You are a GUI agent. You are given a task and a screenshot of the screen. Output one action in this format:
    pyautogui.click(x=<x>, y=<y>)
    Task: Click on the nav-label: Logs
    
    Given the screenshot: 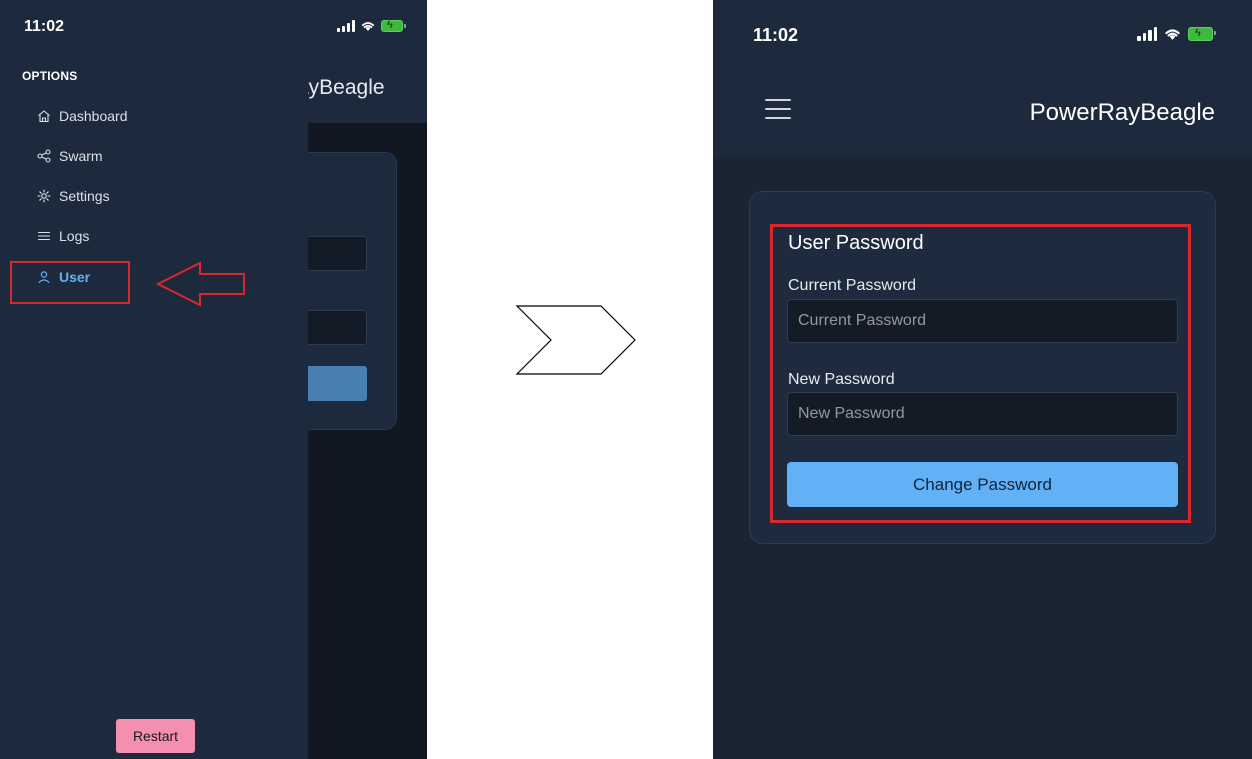 What is the action you would take?
    pyautogui.click(x=74, y=236)
    